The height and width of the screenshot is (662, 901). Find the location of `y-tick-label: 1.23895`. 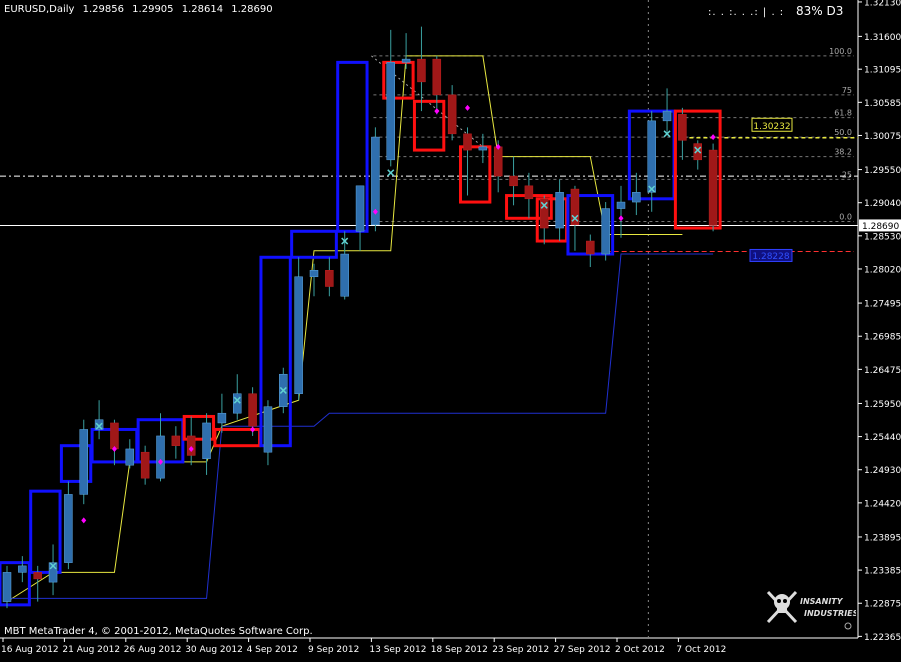

y-tick-label: 1.23895 is located at coordinates (882, 538).